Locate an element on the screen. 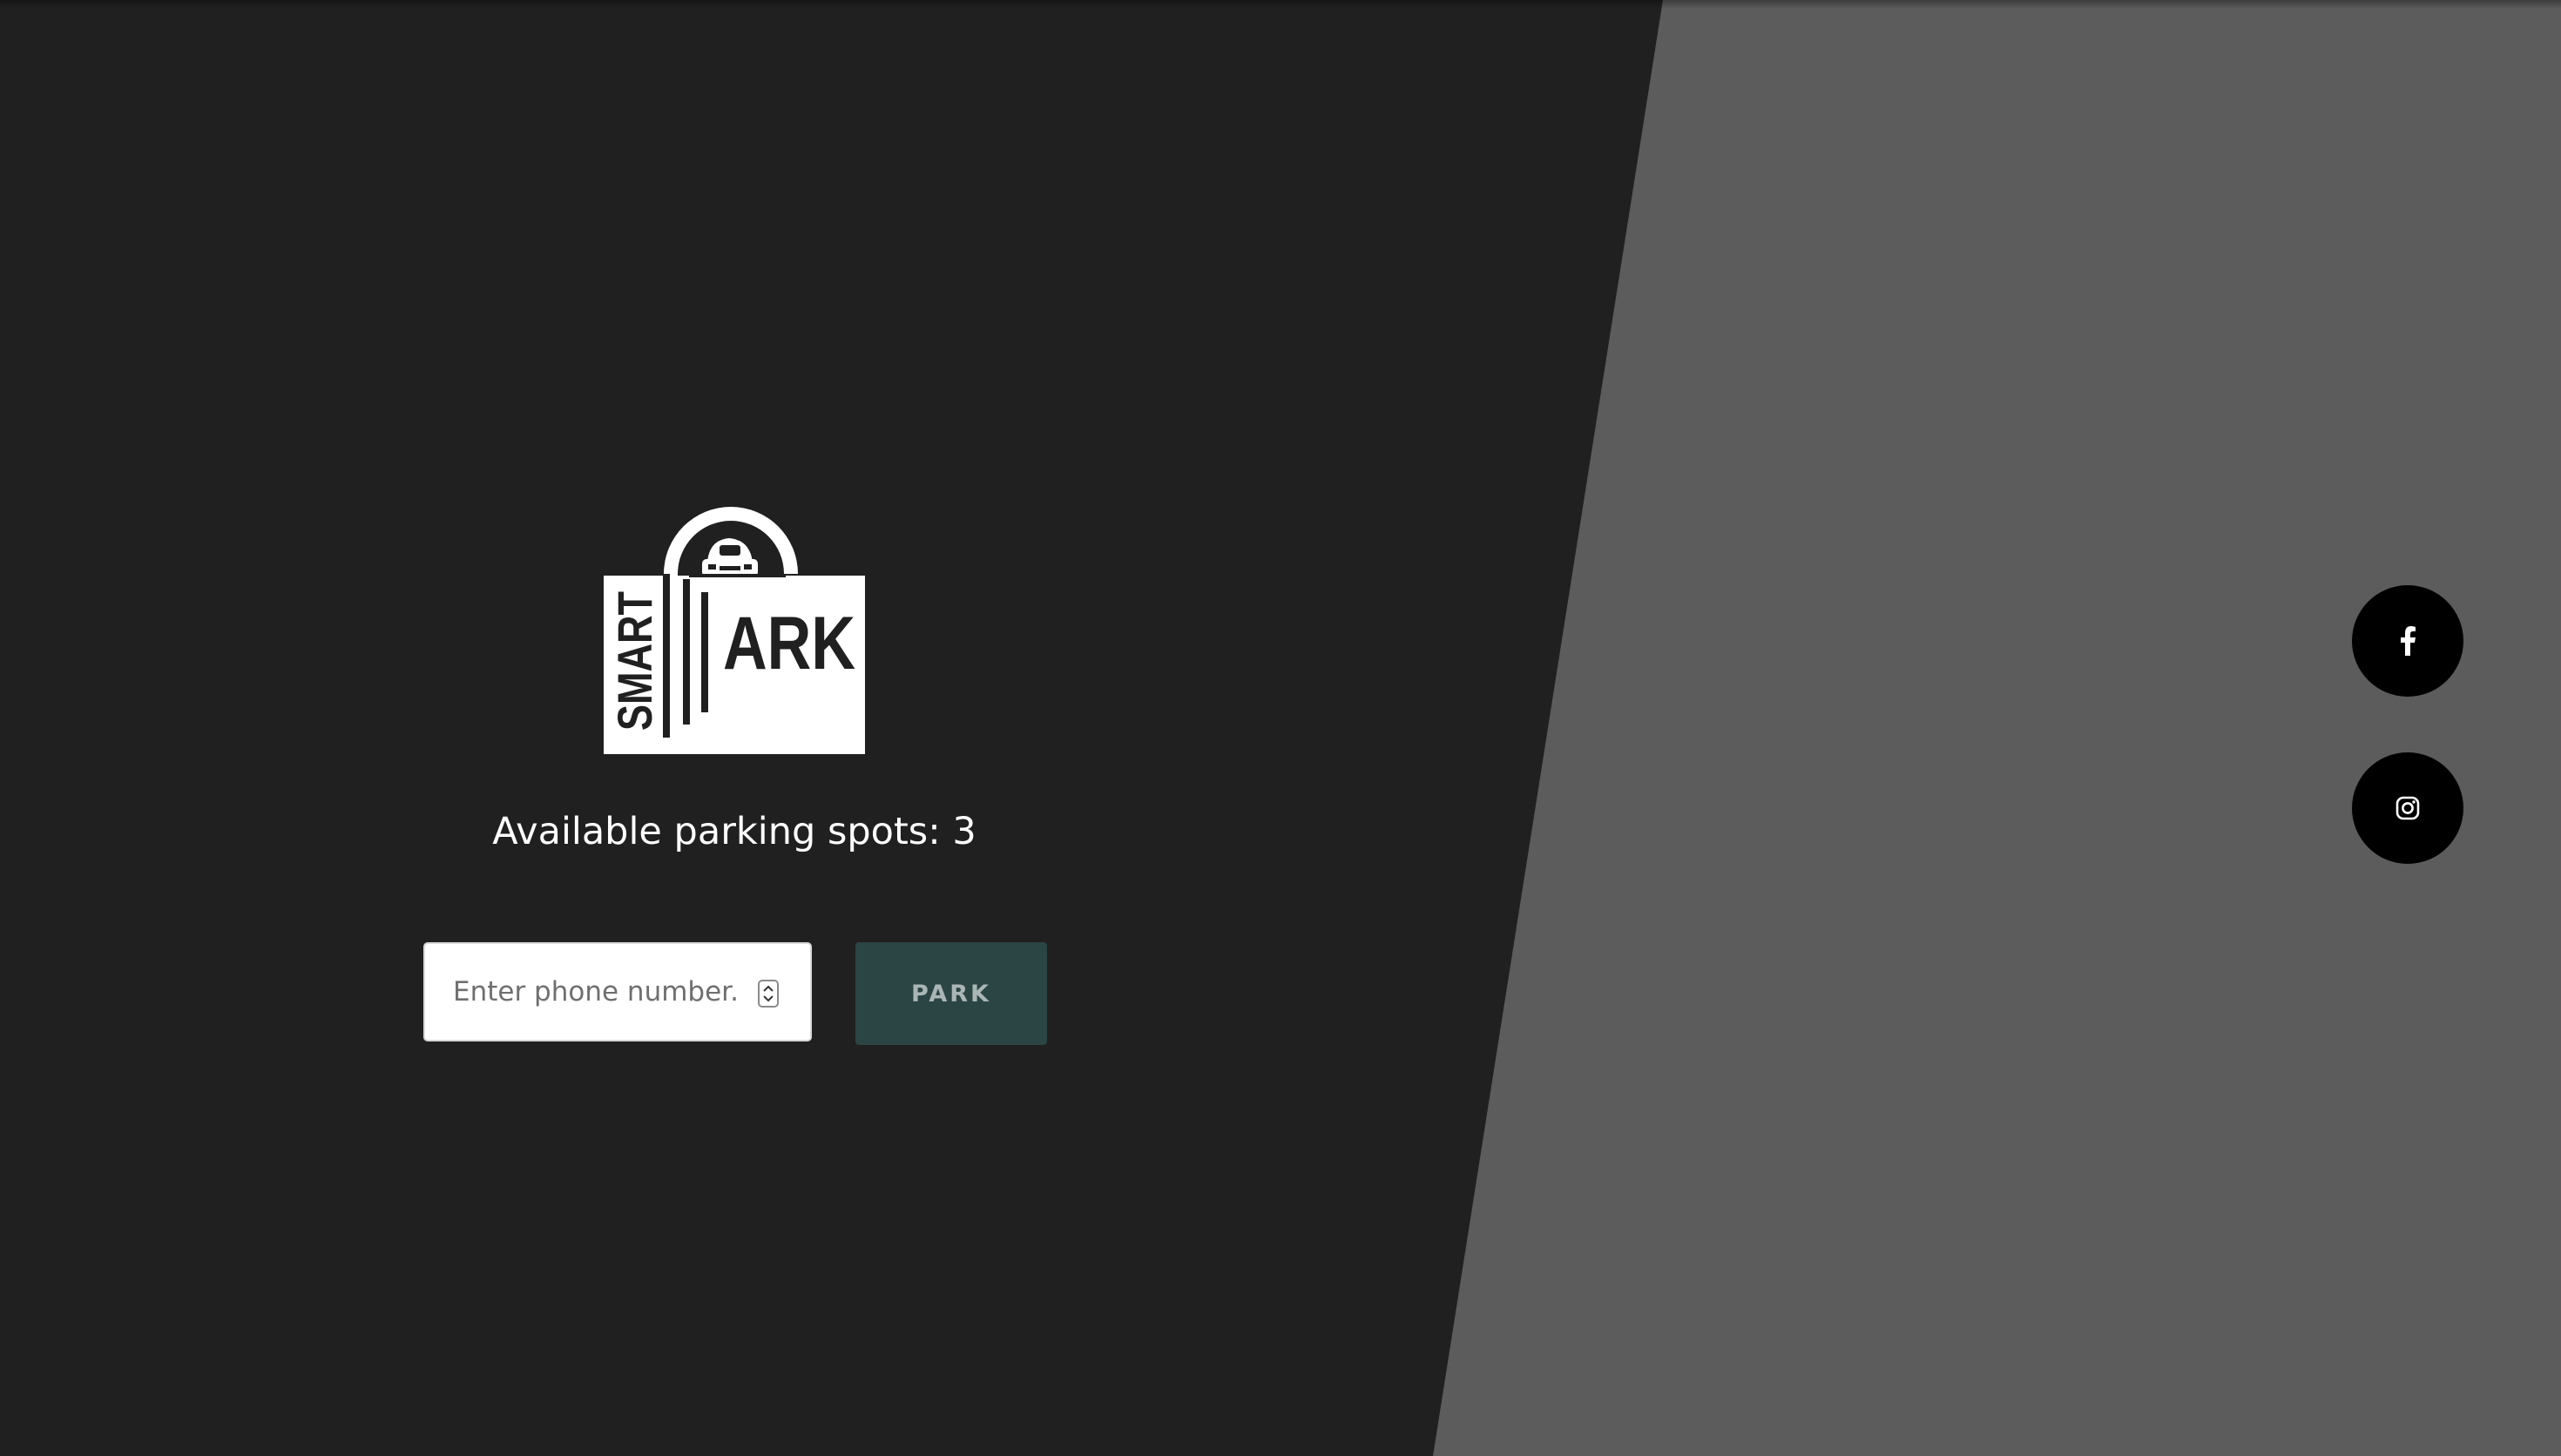 This screenshot has height=1456, width=2561. instagram-button is located at coordinates (2407, 808).